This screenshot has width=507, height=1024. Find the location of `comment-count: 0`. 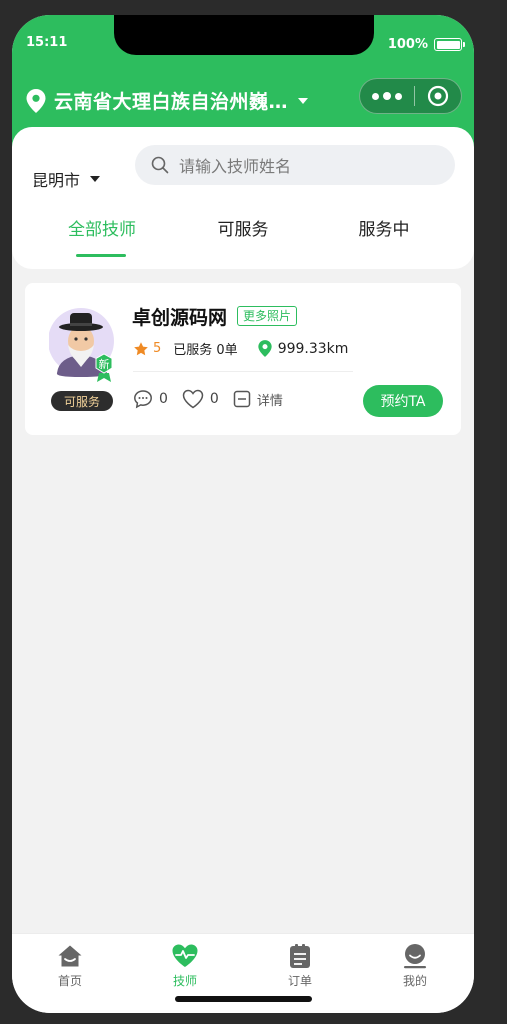

comment-count: 0 is located at coordinates (163, 399).